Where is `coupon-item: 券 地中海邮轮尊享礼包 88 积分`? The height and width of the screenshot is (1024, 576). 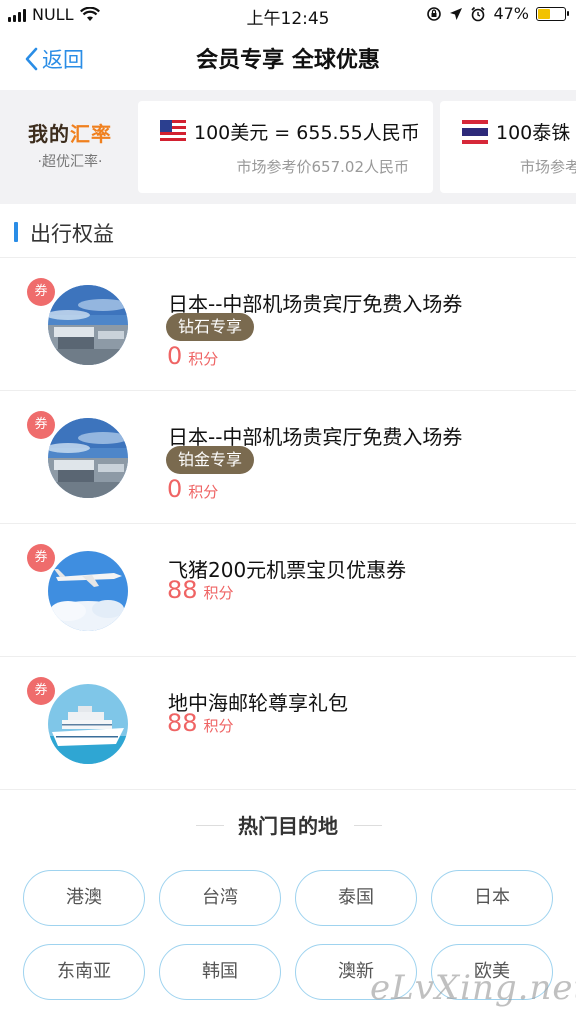 coupon-item: 券 地中海邮轮尊享礼包 88 积分 is located at coordinates (288, 723).